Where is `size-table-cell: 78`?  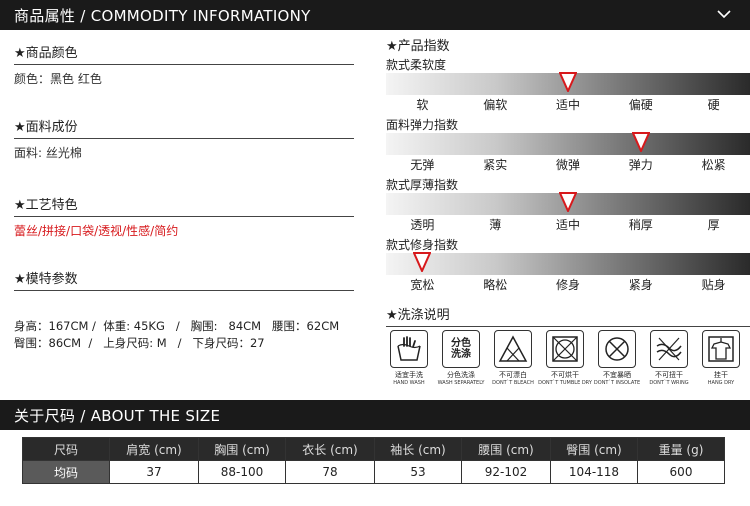 size-table-cell: 78 is located at coordinates (330, 472).